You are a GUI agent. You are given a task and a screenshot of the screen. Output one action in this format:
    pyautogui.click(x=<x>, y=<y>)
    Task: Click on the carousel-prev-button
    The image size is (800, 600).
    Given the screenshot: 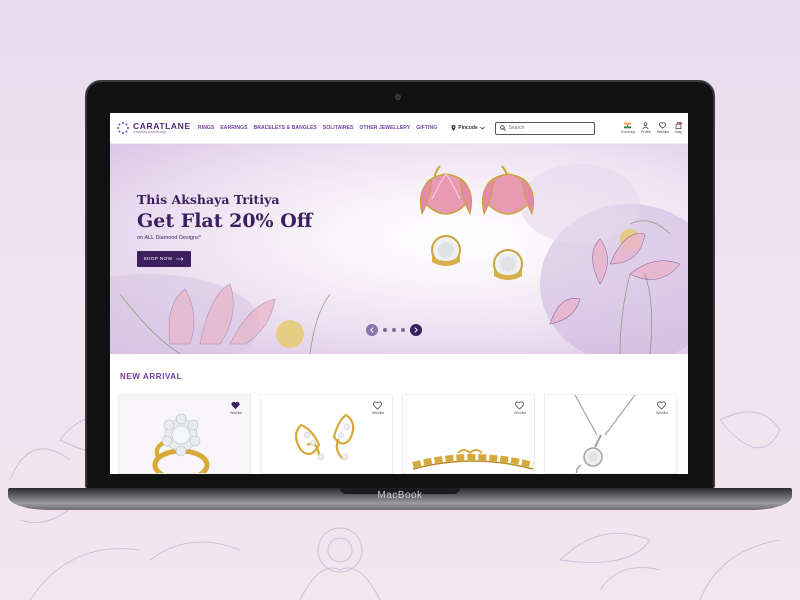 What is the action you would take?
    pyautogui.click(x=372, y=330)
    